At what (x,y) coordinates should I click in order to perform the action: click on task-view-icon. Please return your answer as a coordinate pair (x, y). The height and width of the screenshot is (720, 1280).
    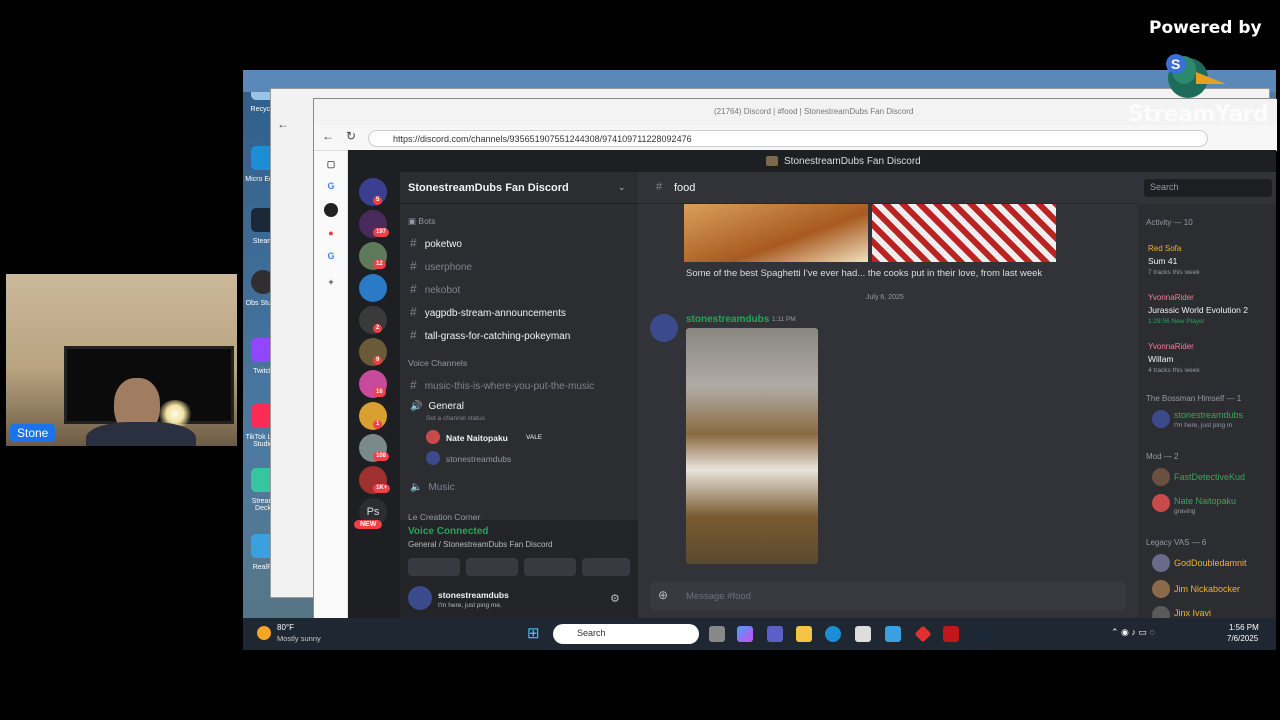
    Looking at the image, I should click on (717, 634).